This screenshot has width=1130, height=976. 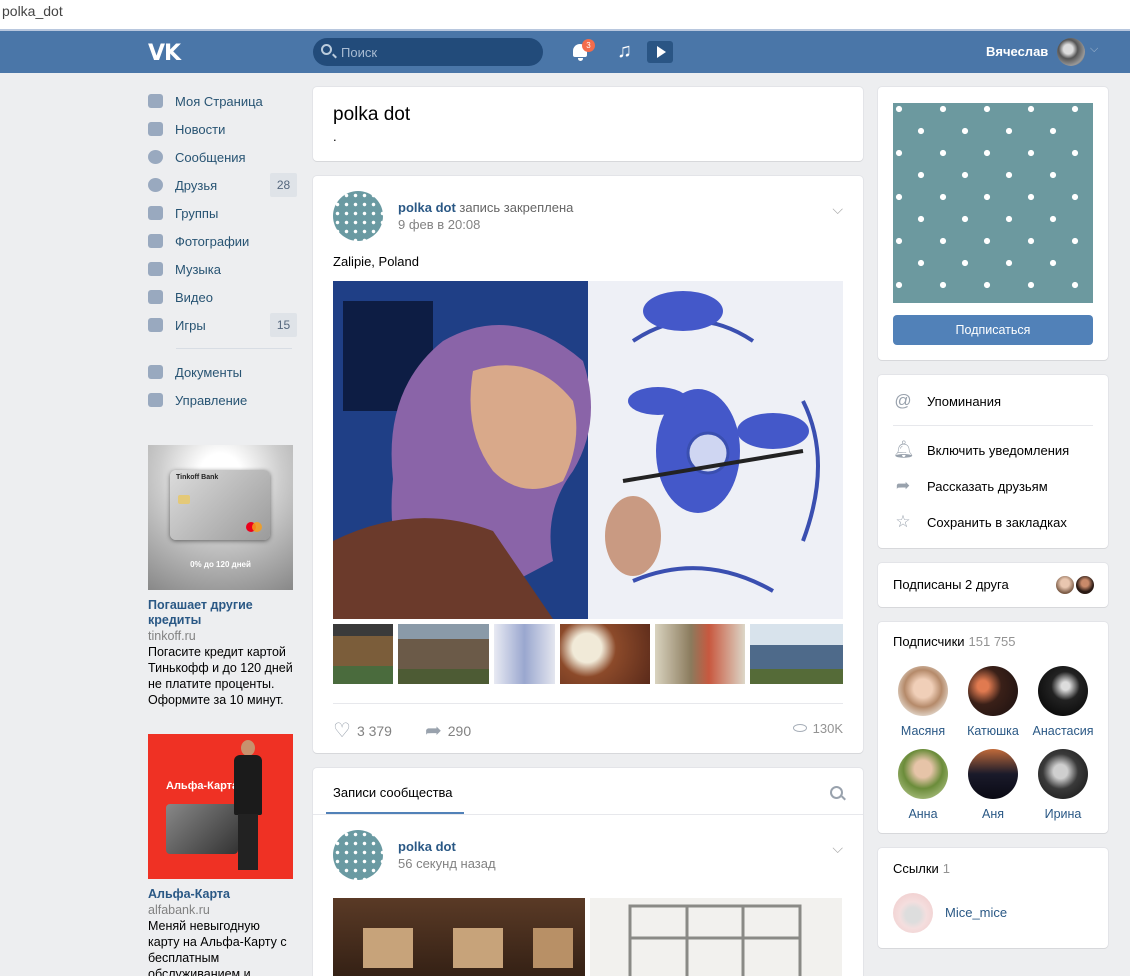 I want to click on share-count: 290, so click(x=459, y=730).